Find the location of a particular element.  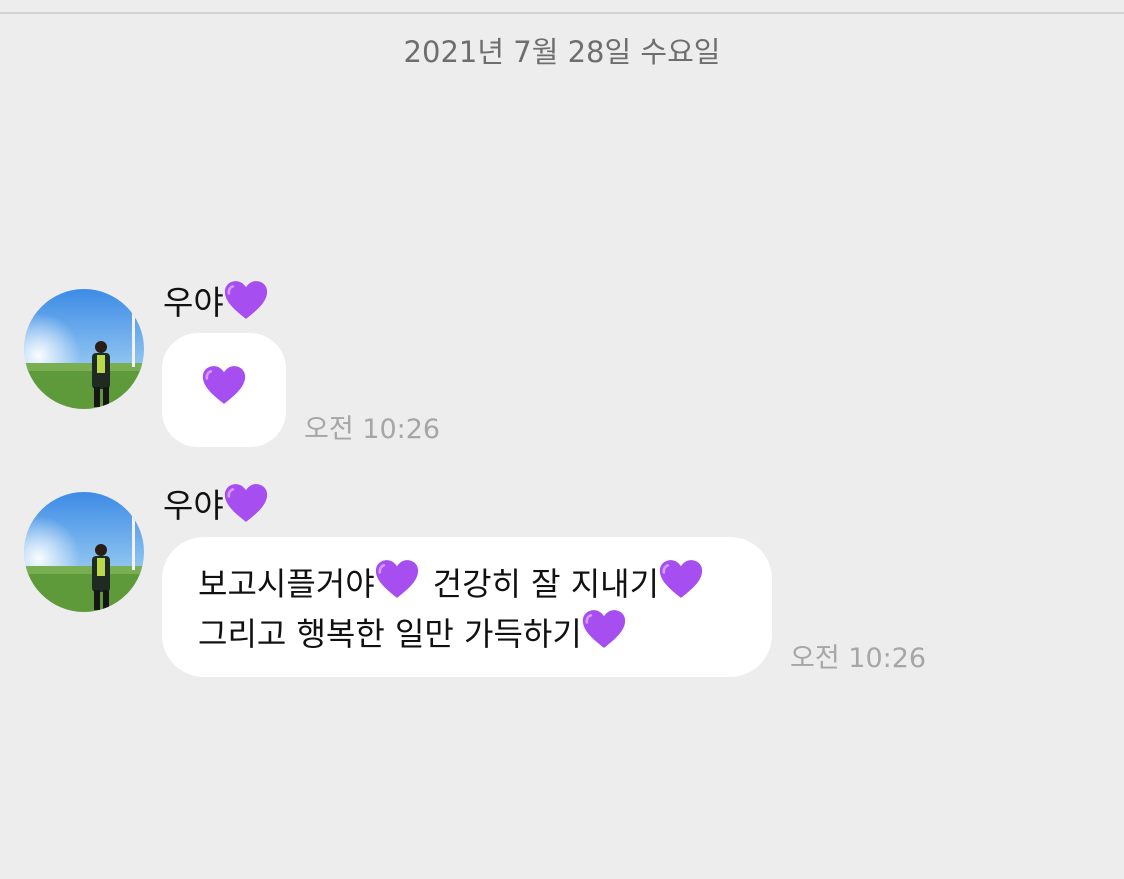

date-divider: 2021년 7월 28일 수요일 is located at coordinates (562, 52).